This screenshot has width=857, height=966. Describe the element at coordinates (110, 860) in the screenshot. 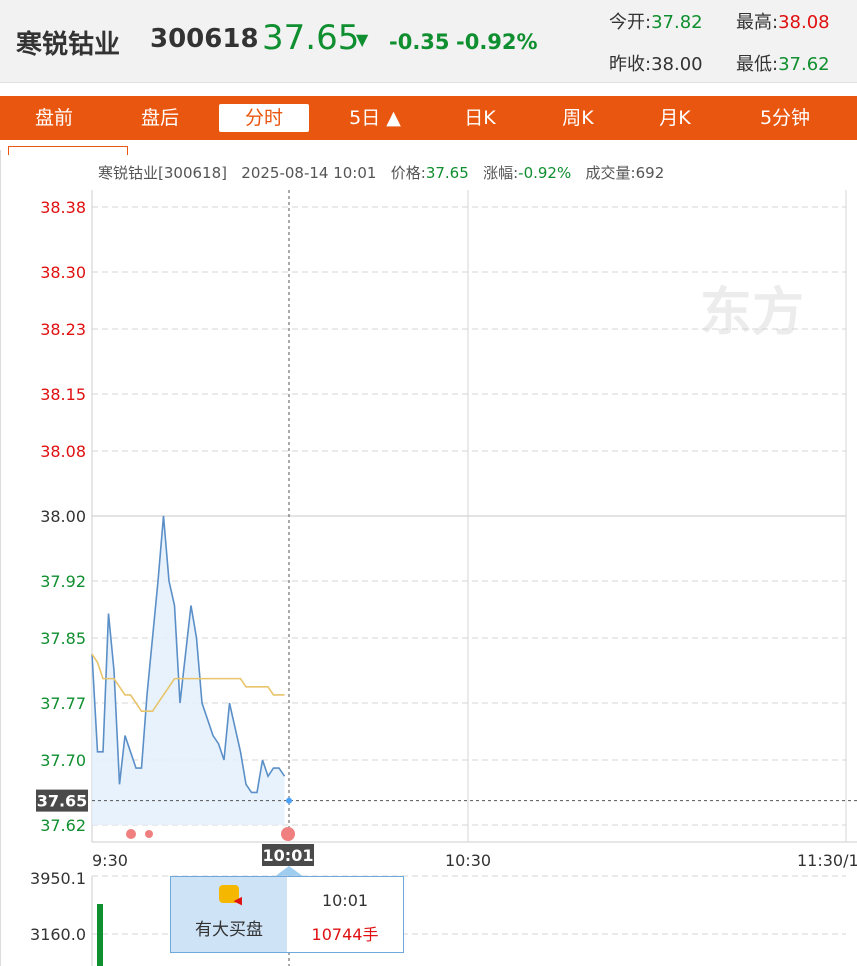

I see `x-tick-label: 9:30` at that location.